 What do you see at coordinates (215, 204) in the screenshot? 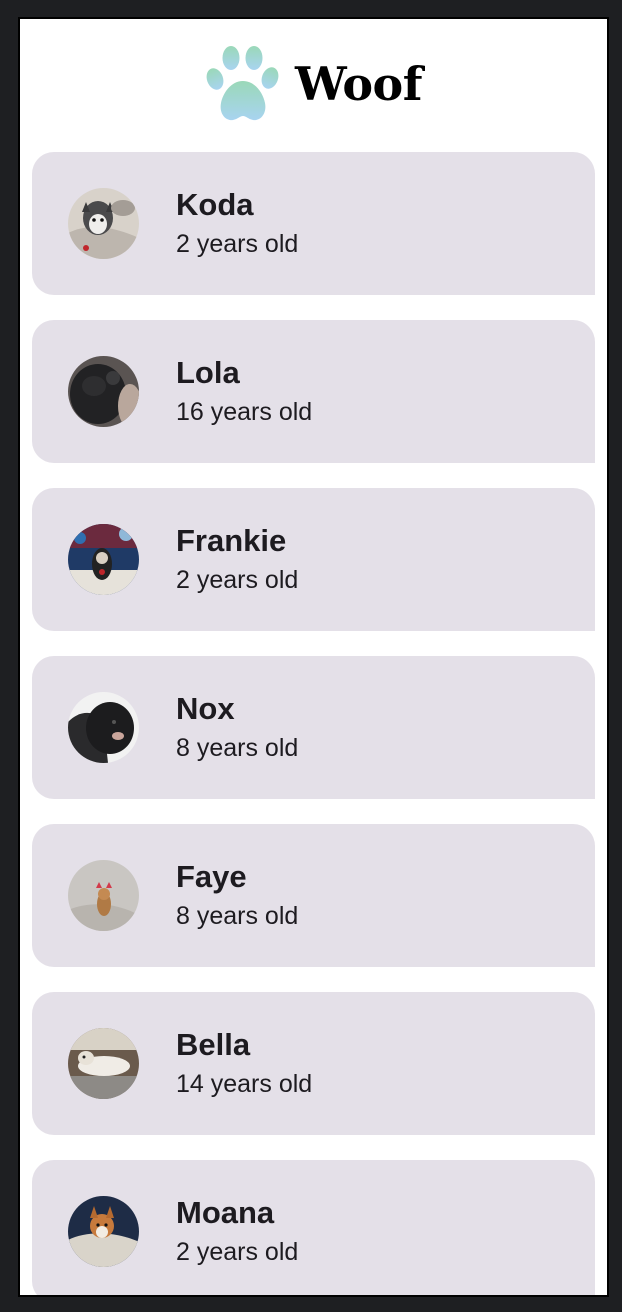
I see `dog-name: Koda` at bounding box center [215, 204].